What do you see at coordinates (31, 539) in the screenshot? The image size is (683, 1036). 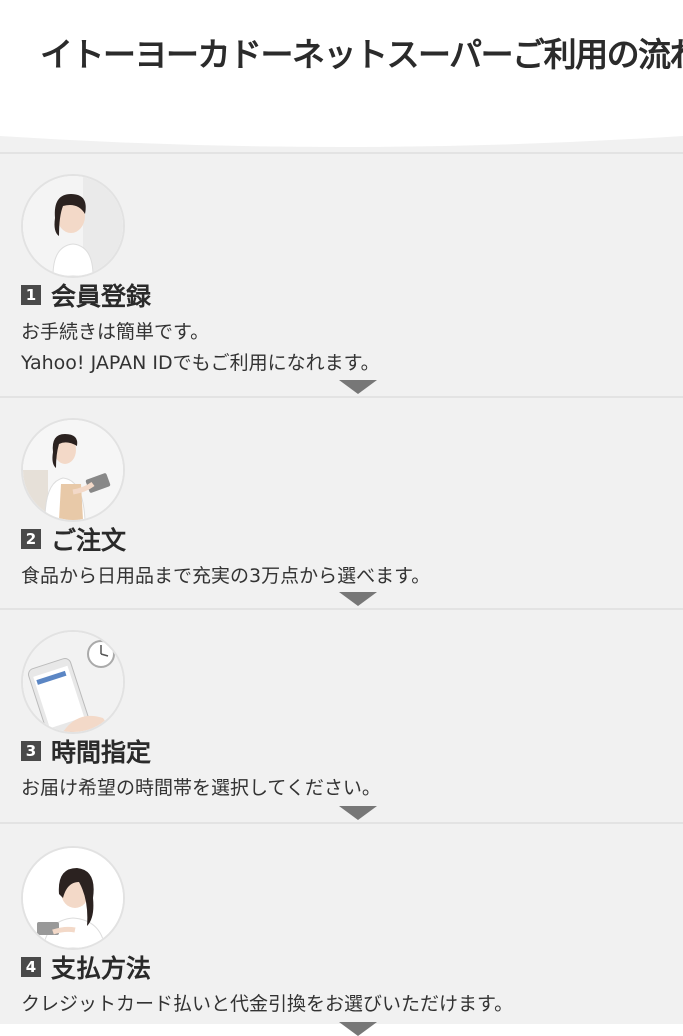 I see `step-2-number-badge: 2` at bounding box center [31, 539].